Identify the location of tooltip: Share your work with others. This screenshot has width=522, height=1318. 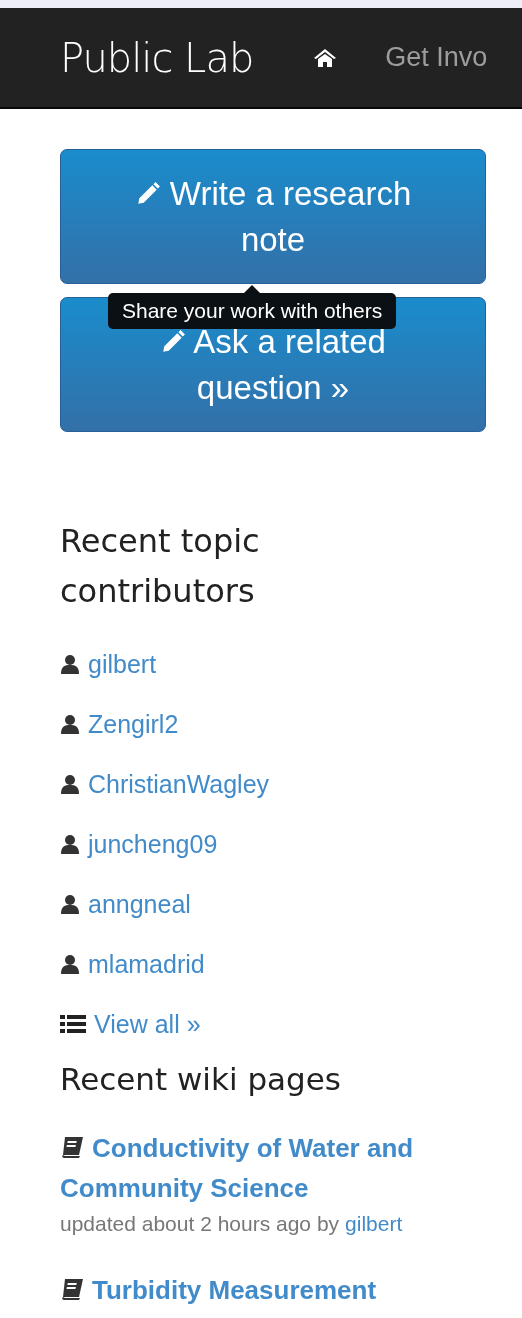
(252, 311).